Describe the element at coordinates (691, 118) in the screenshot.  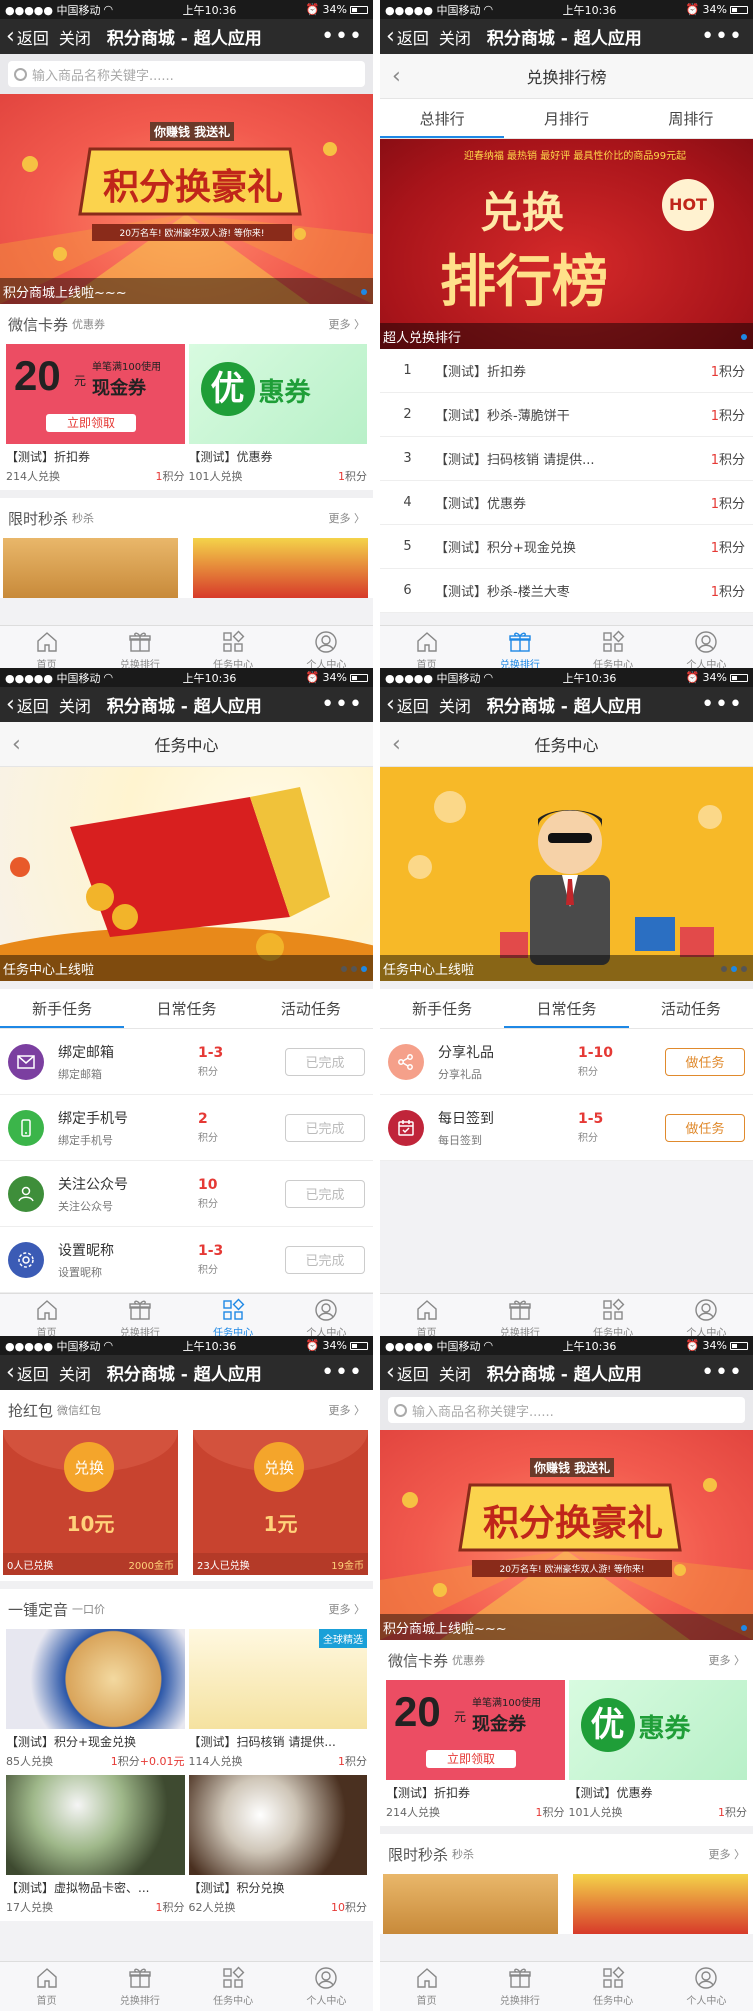
I see `tab-weekly: 周排行` at that location.